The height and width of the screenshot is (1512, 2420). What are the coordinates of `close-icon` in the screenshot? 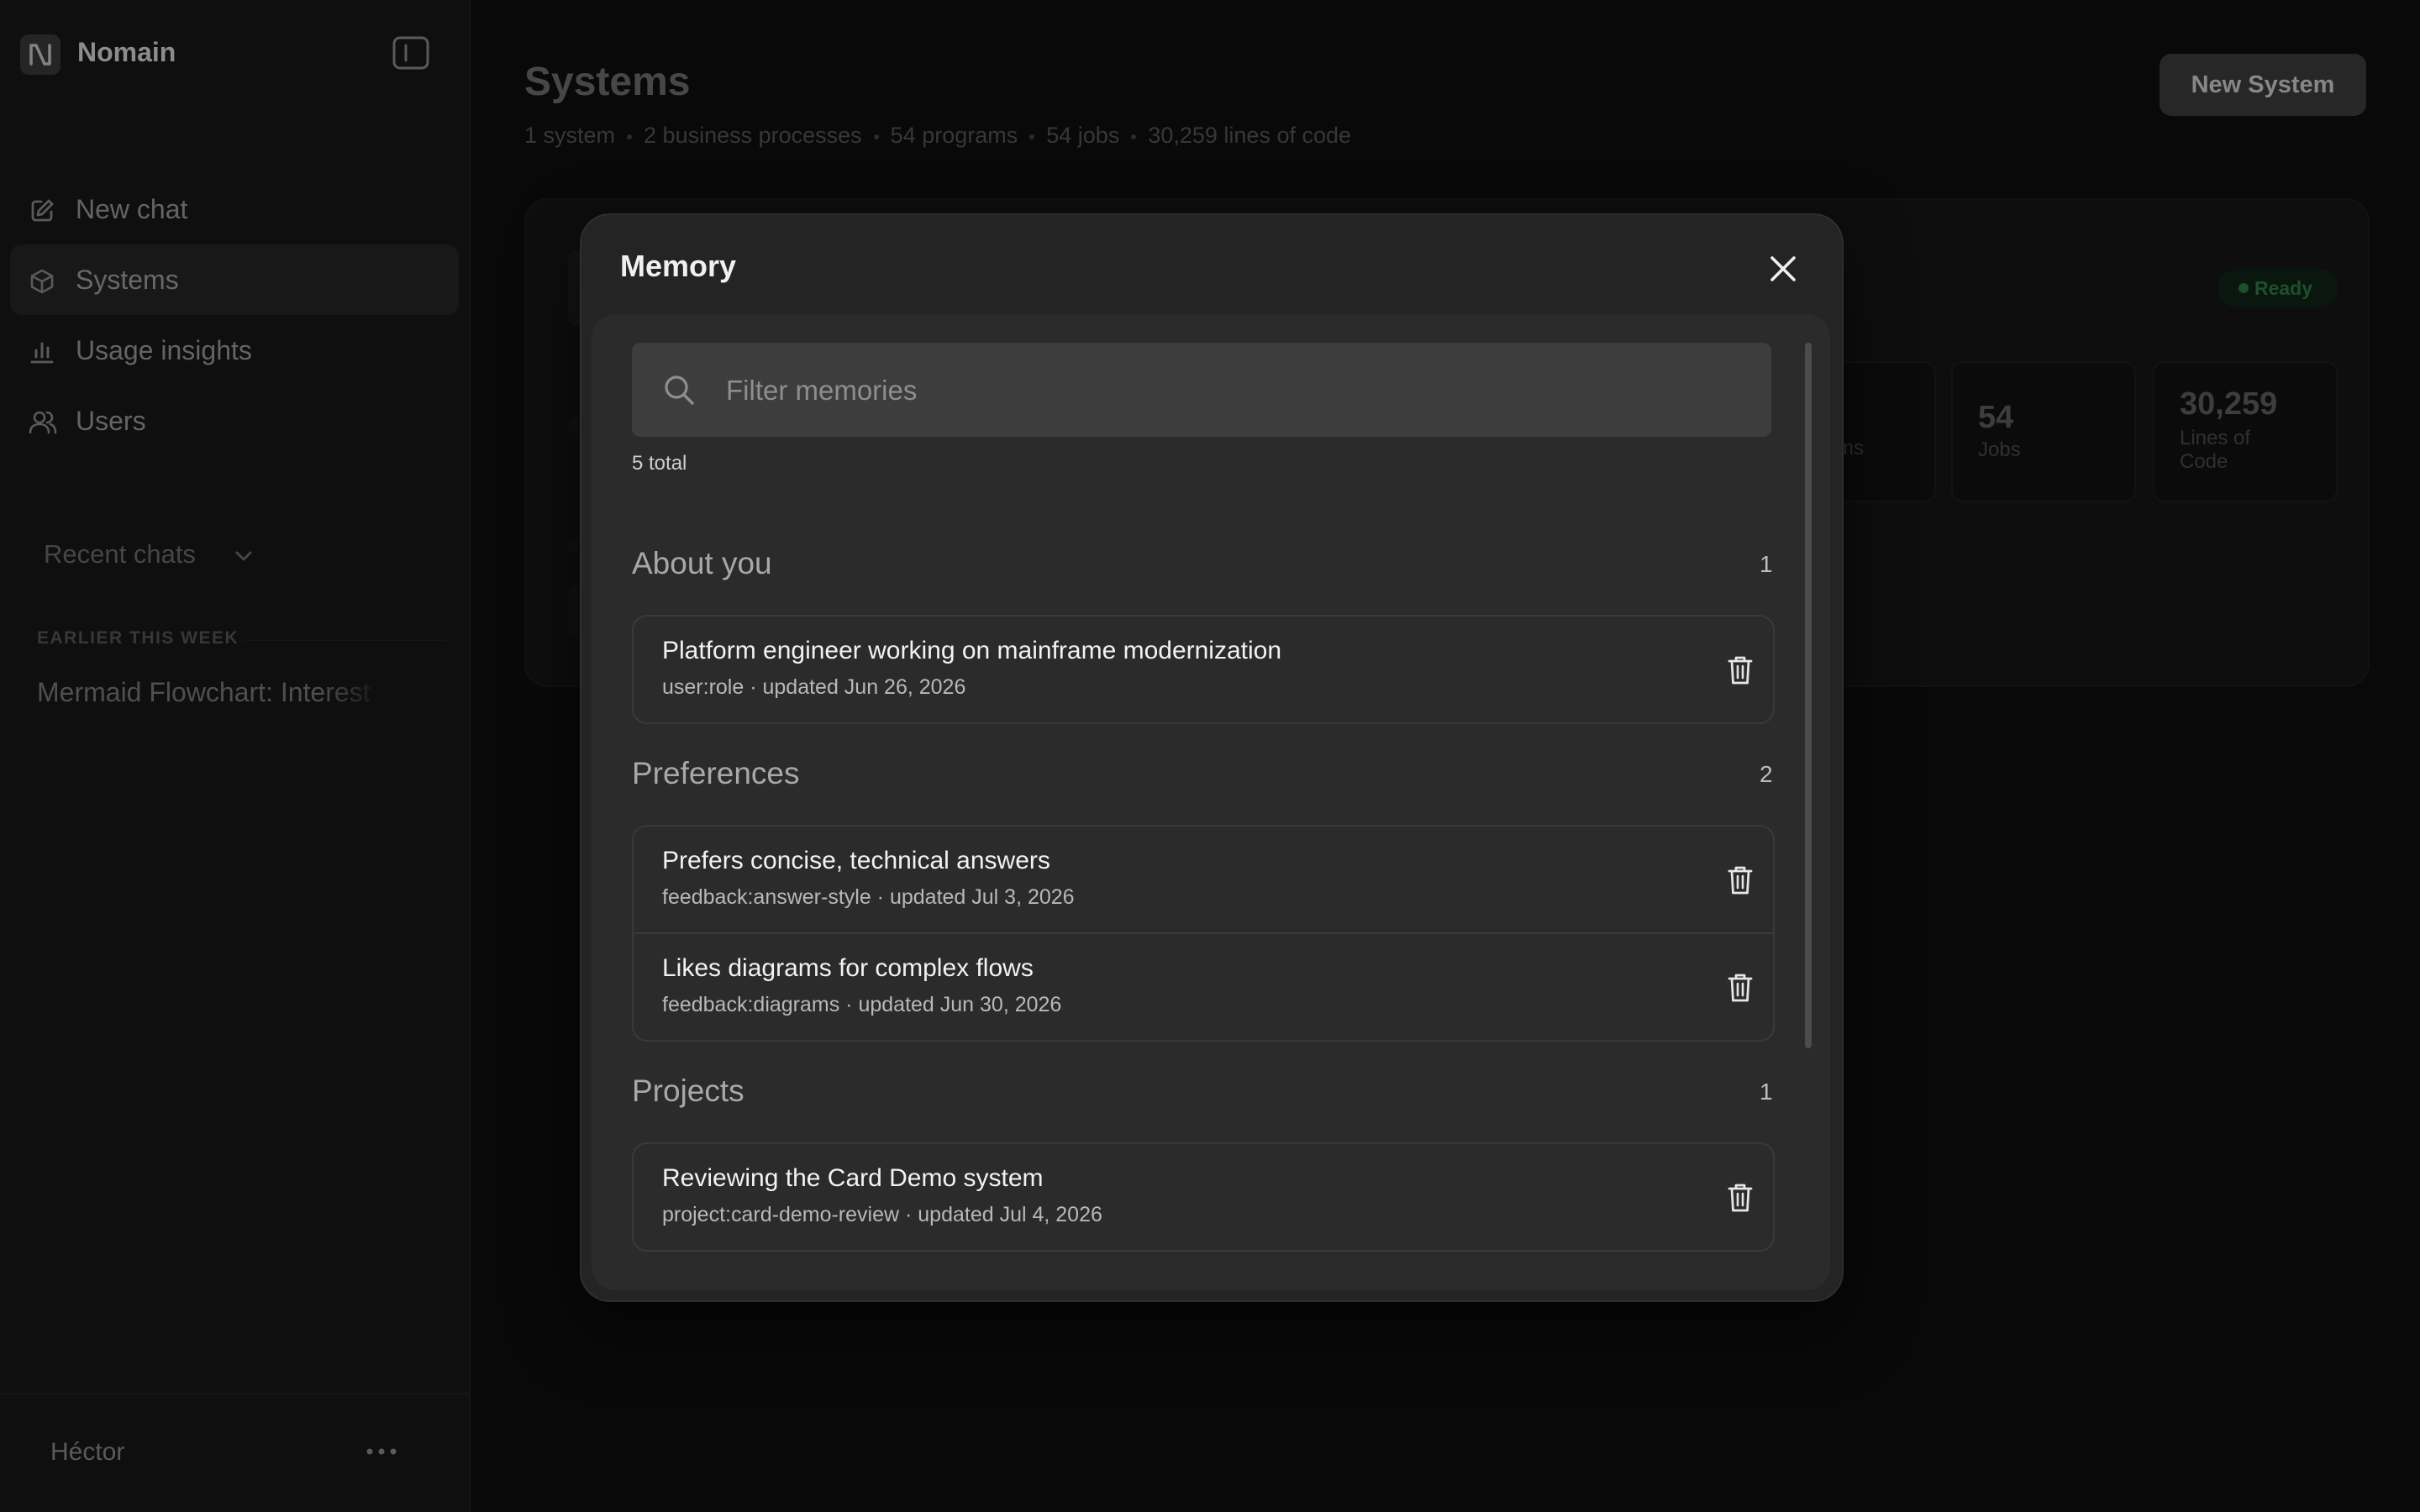 It's located at (1783, 269).